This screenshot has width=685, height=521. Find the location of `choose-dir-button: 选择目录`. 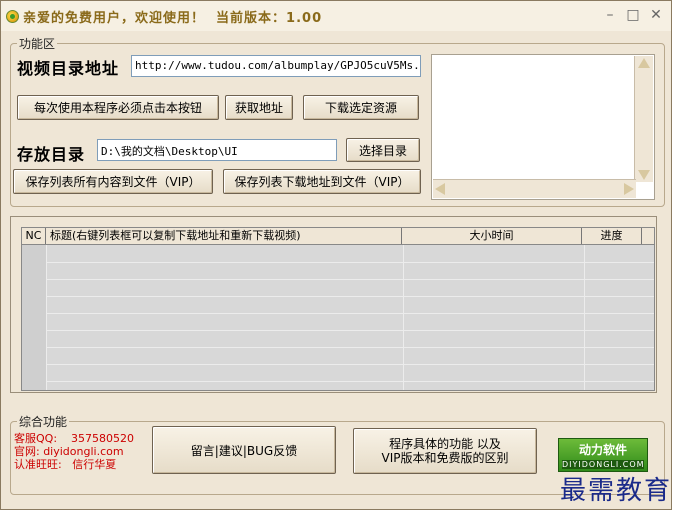

choose-dir-button: 选择目录 is located at coordinates (383, 150).